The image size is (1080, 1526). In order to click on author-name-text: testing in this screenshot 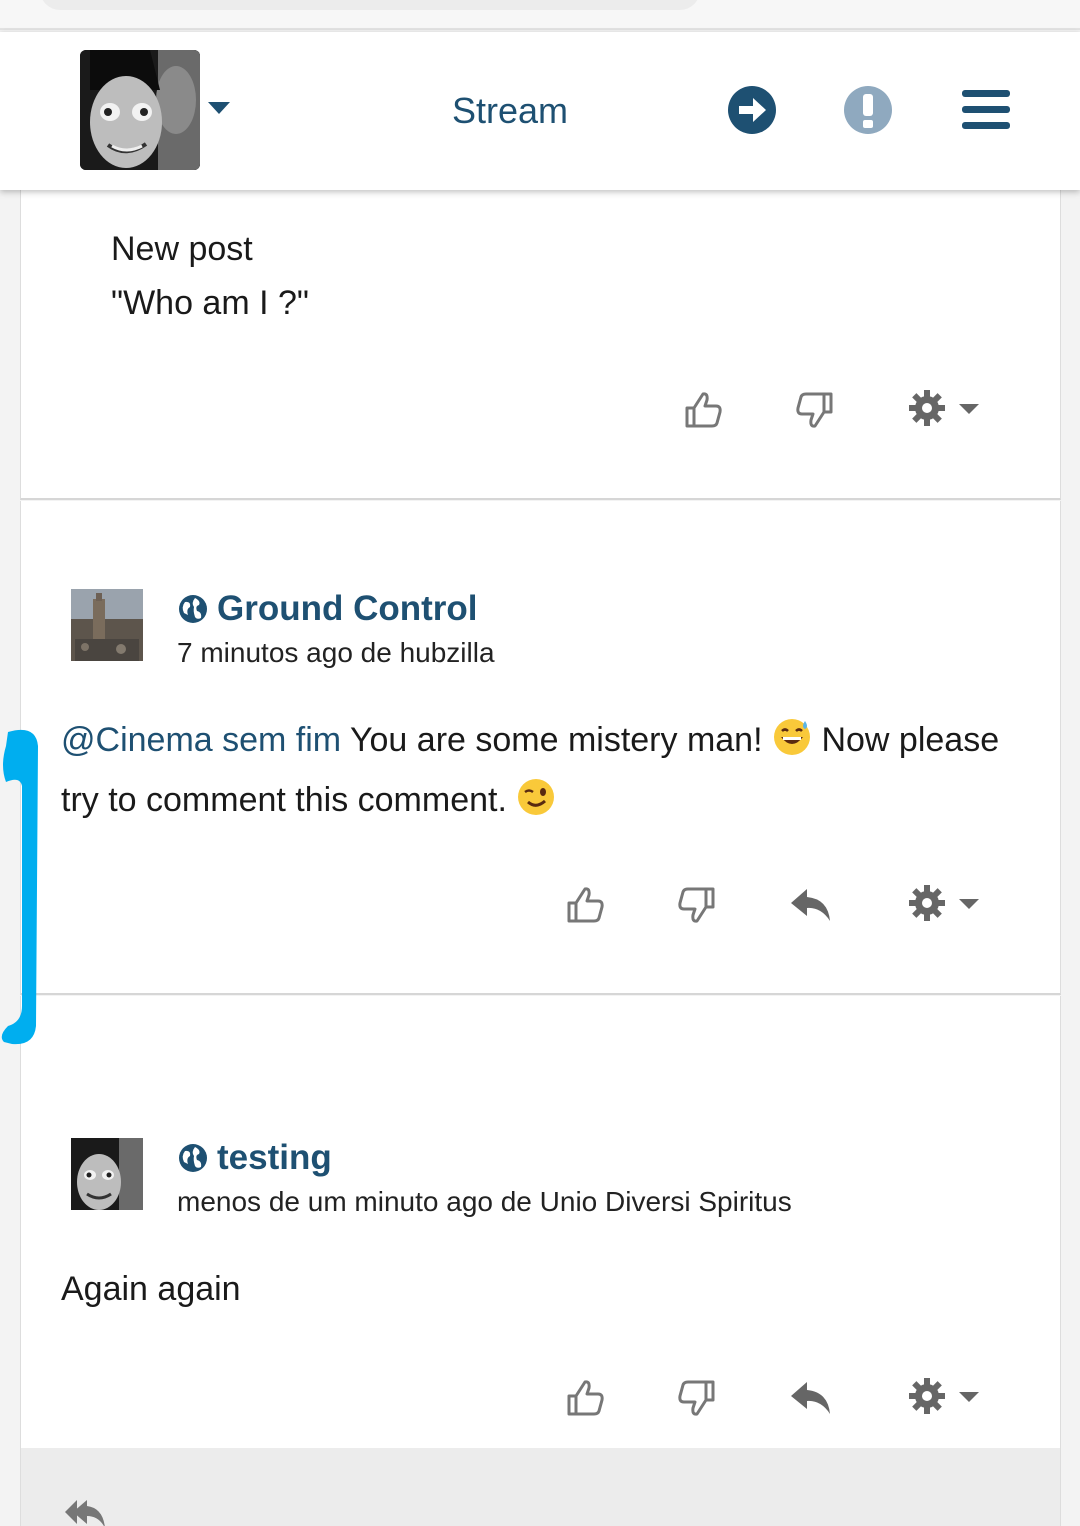, I will do `click(274, 1157)`.